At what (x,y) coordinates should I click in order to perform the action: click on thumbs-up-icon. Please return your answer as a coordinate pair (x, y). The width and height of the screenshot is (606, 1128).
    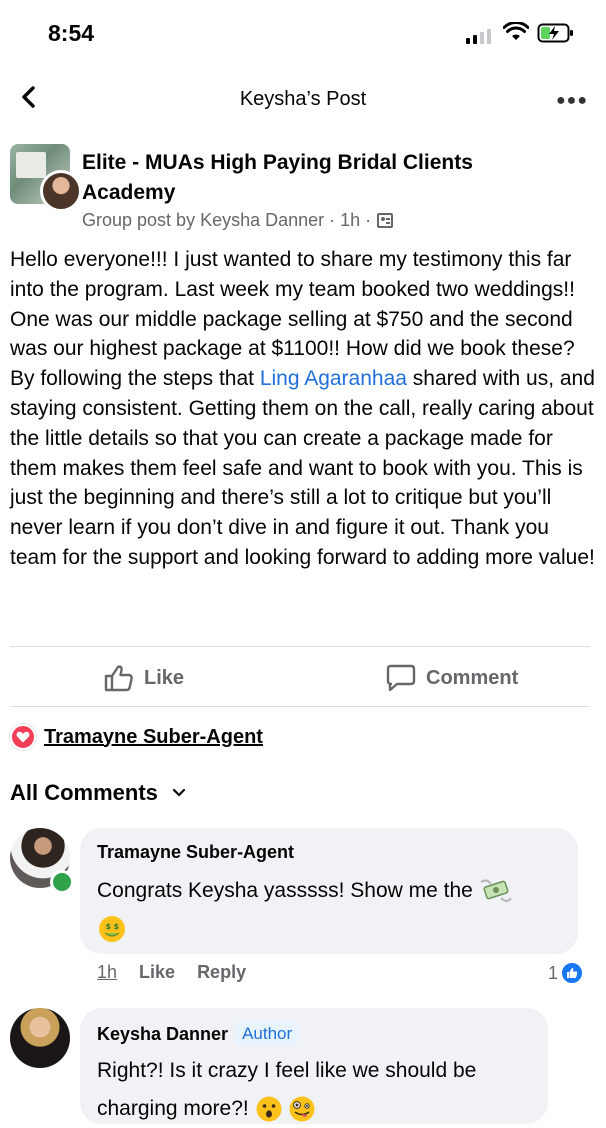
    Looking at the image, I should click on (118, 678).